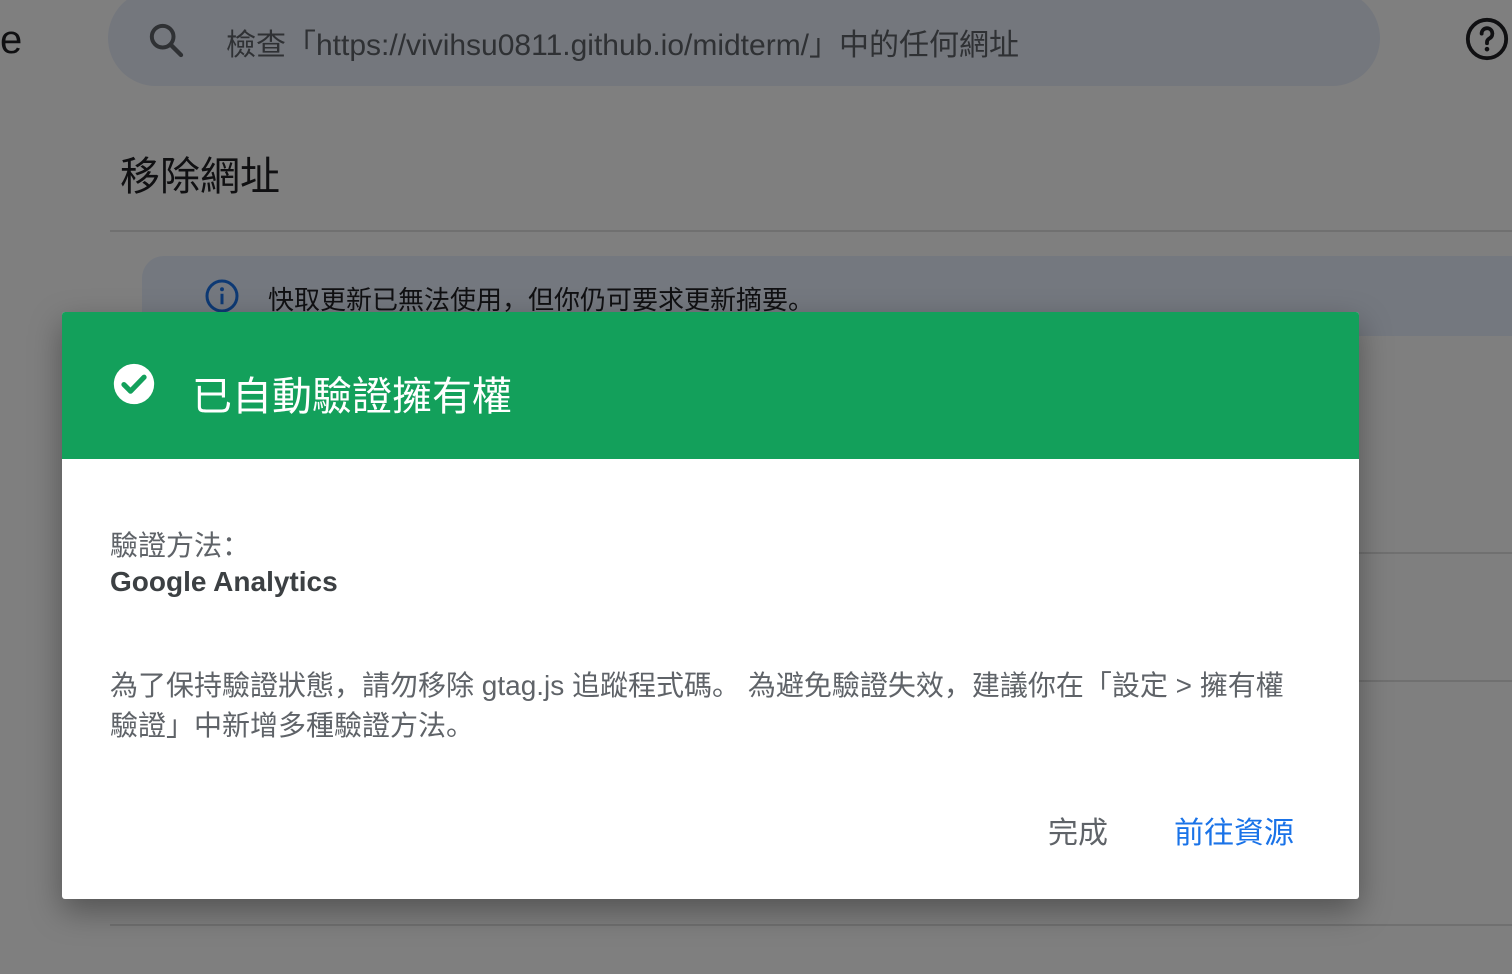 Image resolution: width=1512 pixels, height=974 pixels. Describe the element at coordinates (352, 397) in the screenshot. I see `dialog-title: 已自動驗證擁有權` at that location.